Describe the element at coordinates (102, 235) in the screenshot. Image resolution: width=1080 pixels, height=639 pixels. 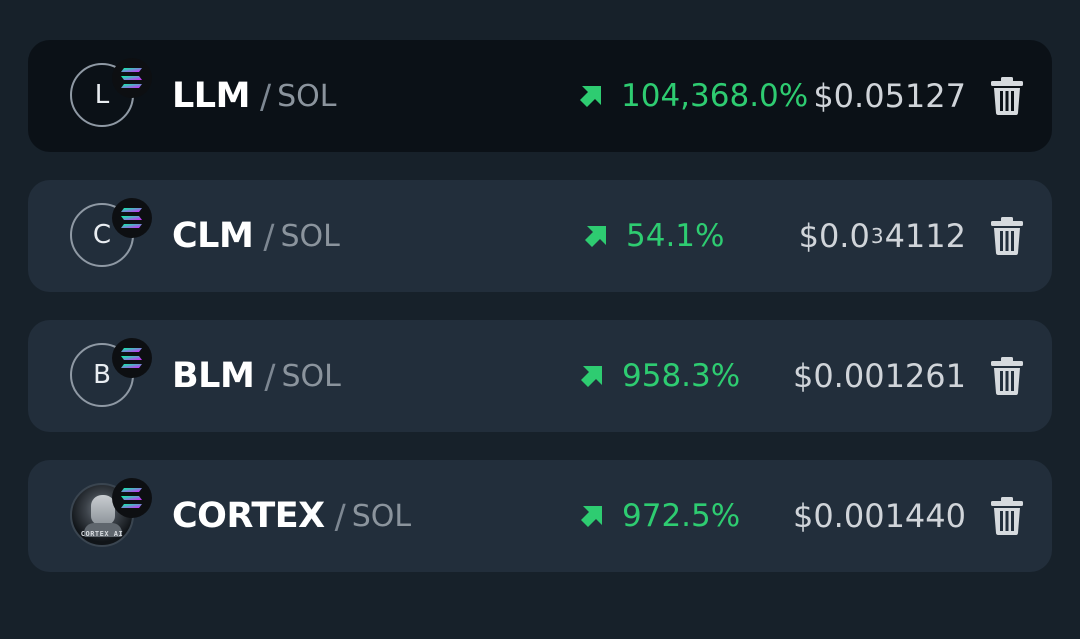
I see `avatar-letter: C` at that location.